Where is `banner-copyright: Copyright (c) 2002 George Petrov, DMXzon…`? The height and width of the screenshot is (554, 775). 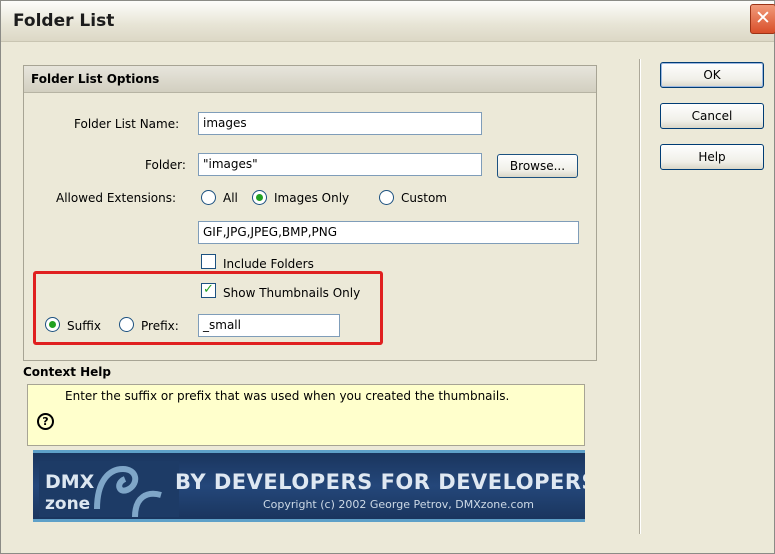 banner-copyright: Copyright (c) 2002 George Petrov, DMXzon… is located at coordinates (399, 504).